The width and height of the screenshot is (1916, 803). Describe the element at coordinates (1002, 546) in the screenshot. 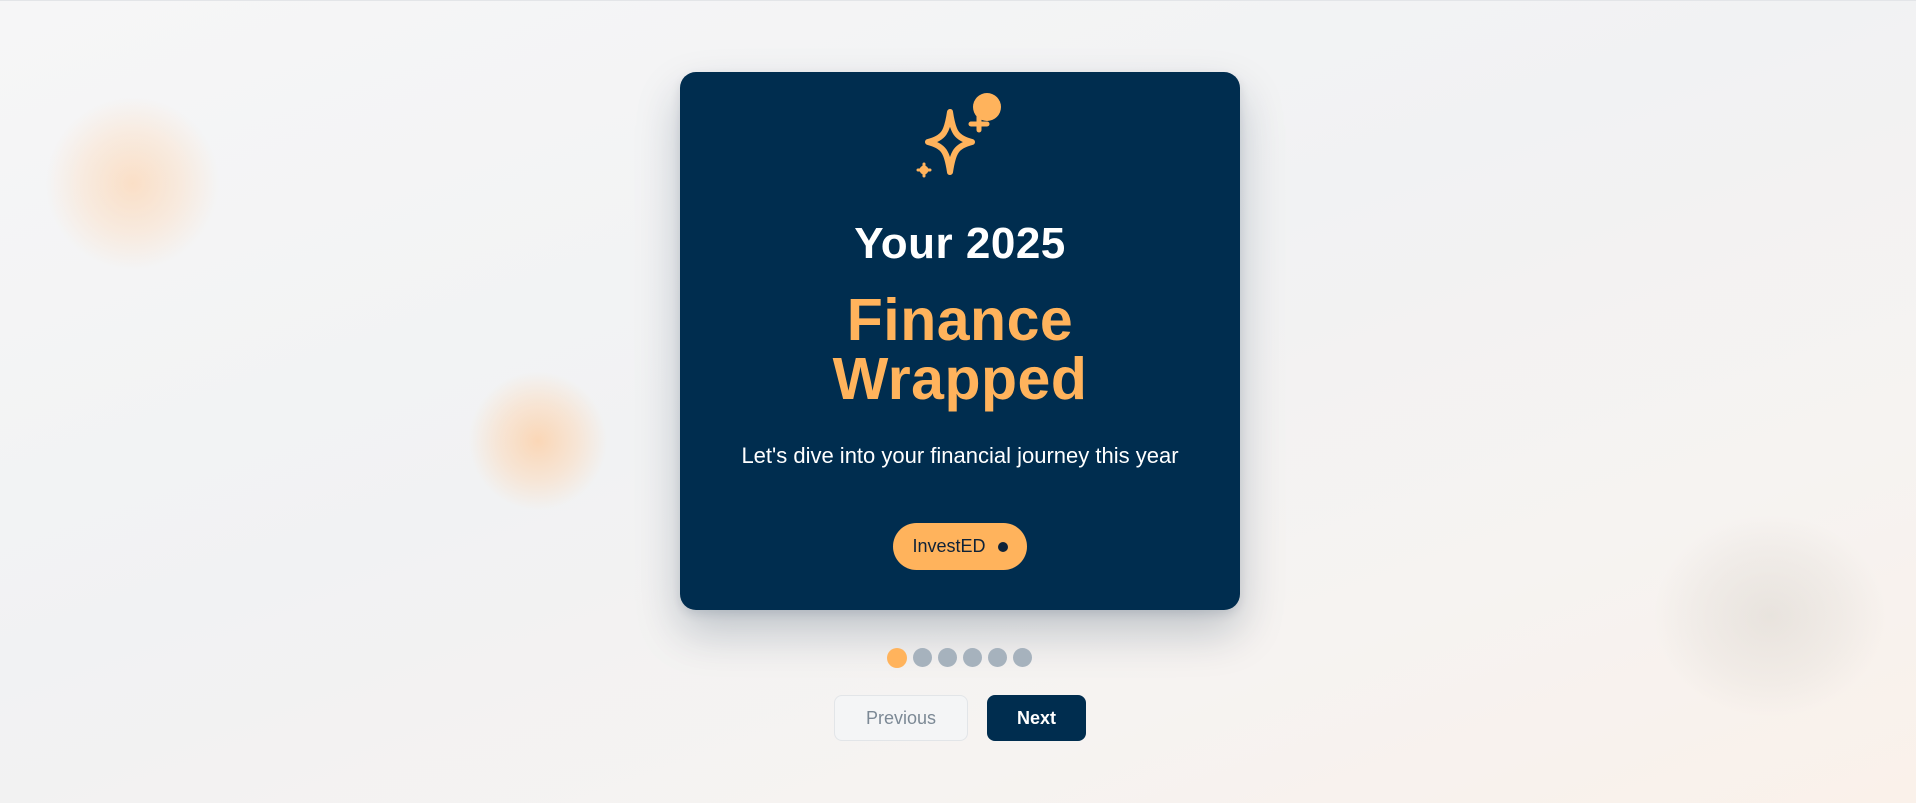

I see `dot-icon` at that location.